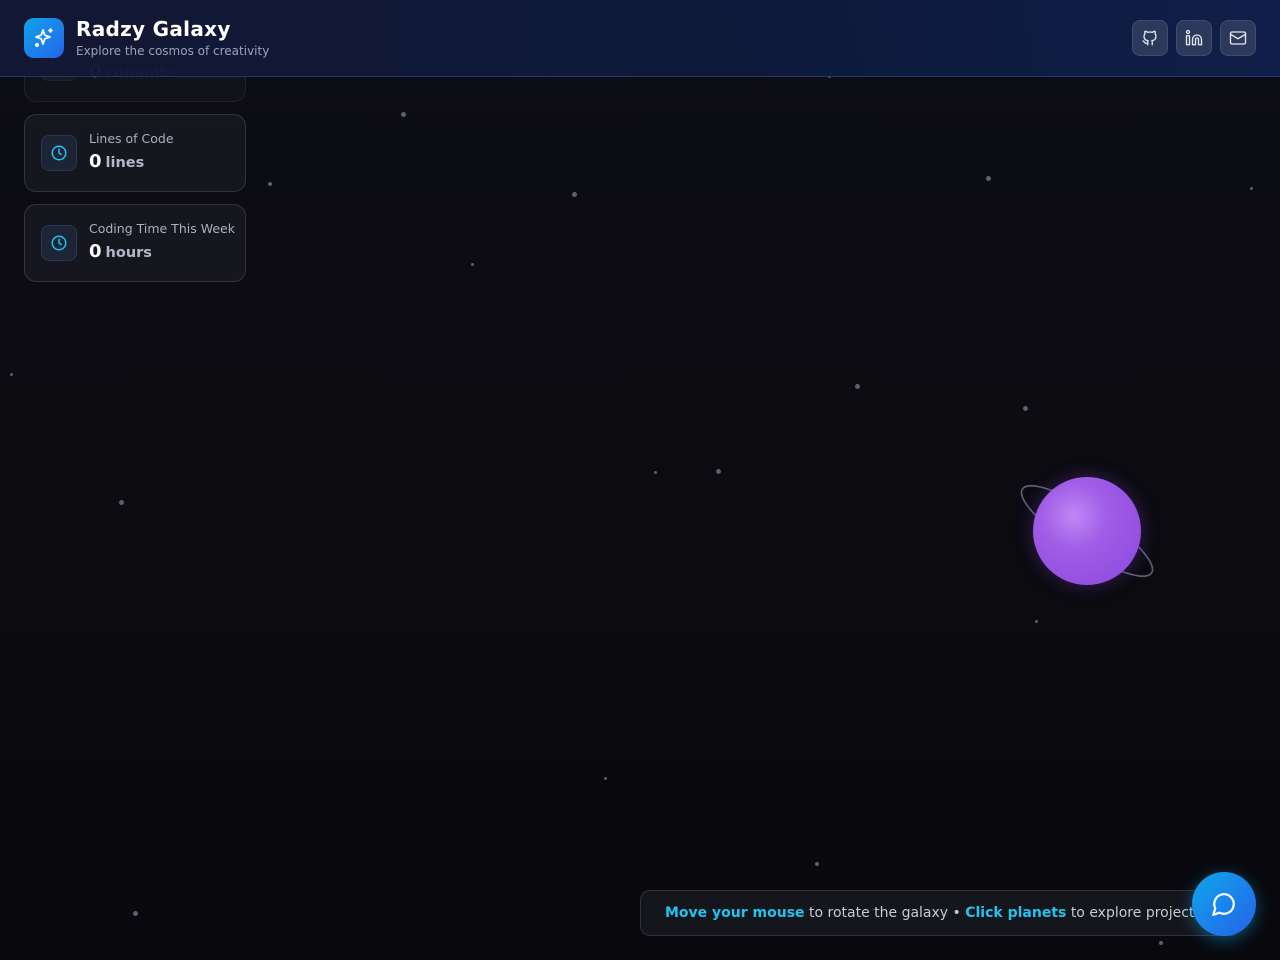  Describe the element at coordinates (125, 163) in the screenshot. I see `stat-unit: lines` at that location.